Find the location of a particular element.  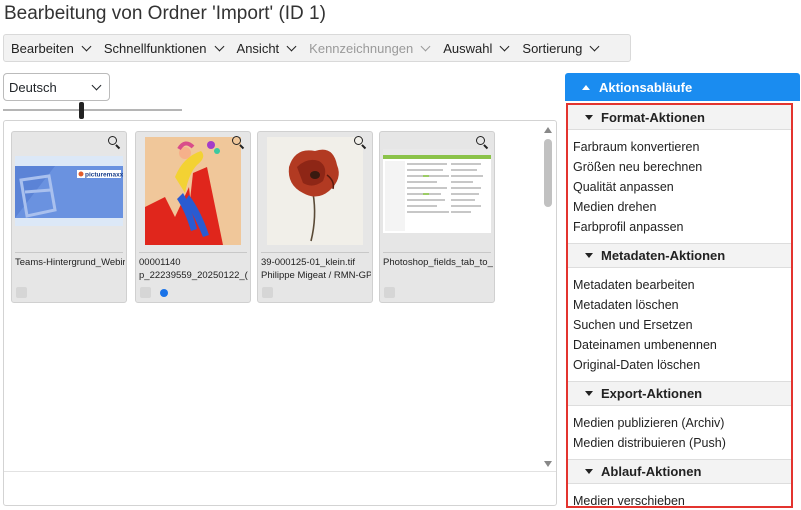

banner-image: picturemaxx is located at coordinates (69, 191).